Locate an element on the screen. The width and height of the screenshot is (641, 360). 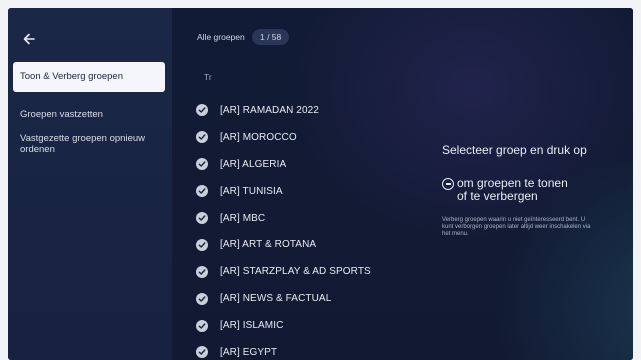
group-row: [AR] MOROCCO is located at coordinates (311, 137).